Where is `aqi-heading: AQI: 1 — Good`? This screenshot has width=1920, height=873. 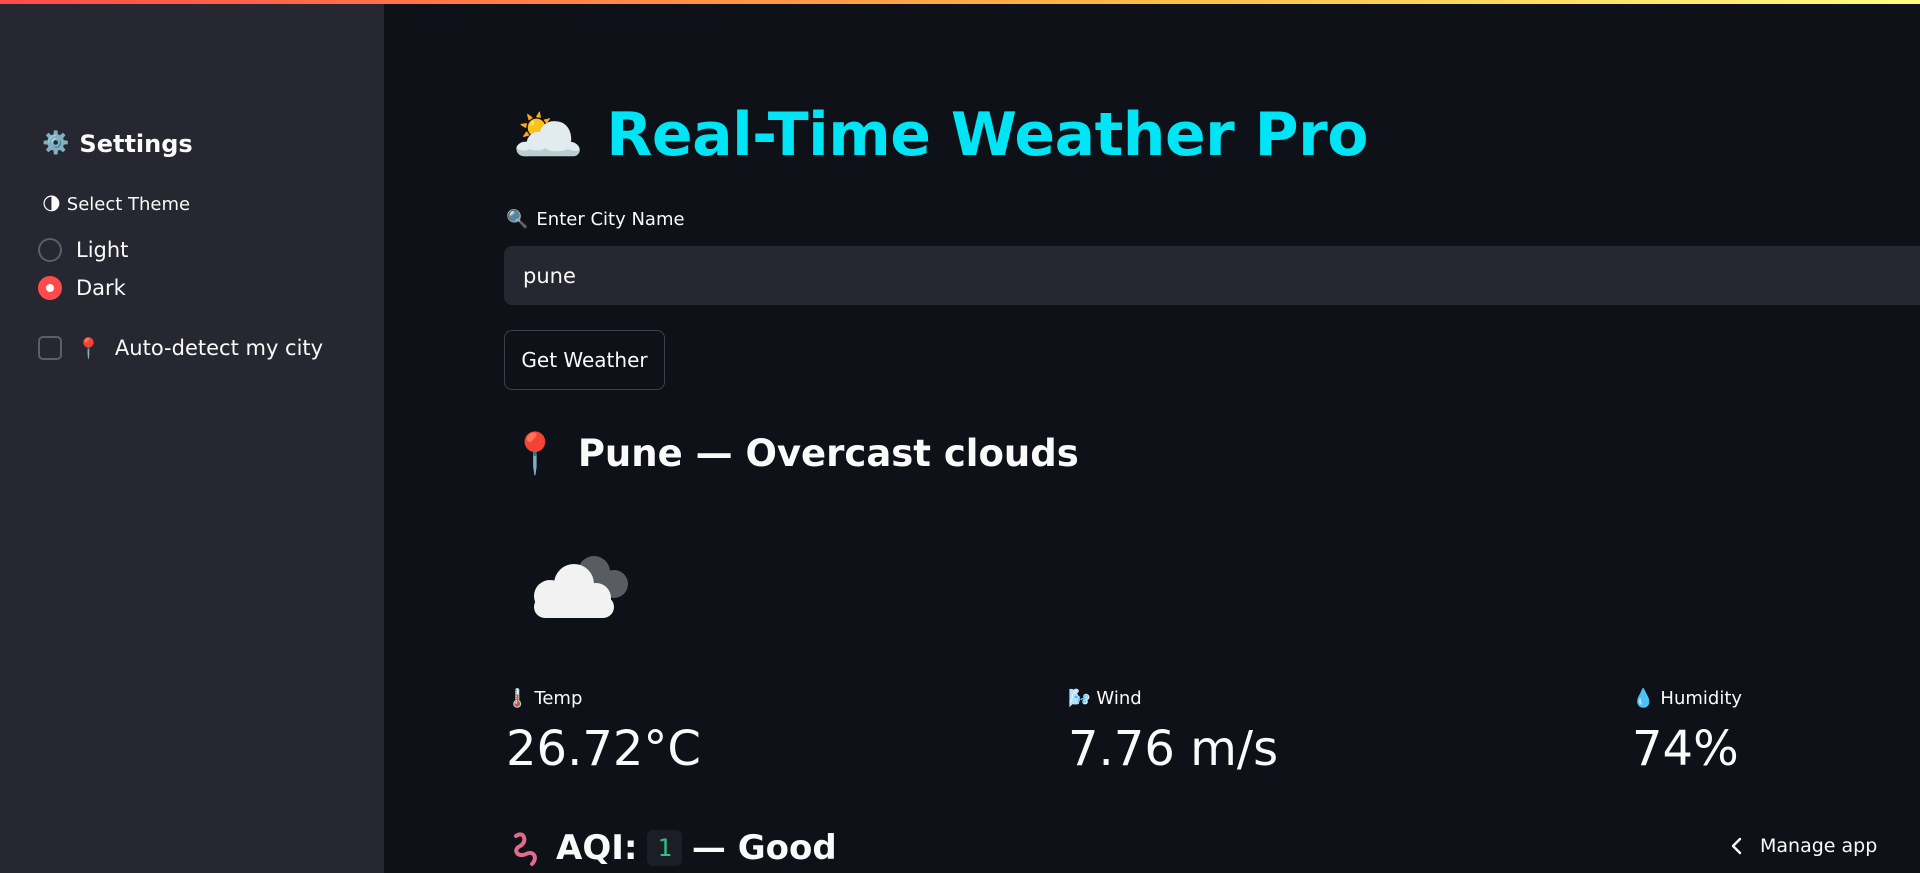 aqi-heading: AQI: 1 — Good is located at coordinates (672, 848).